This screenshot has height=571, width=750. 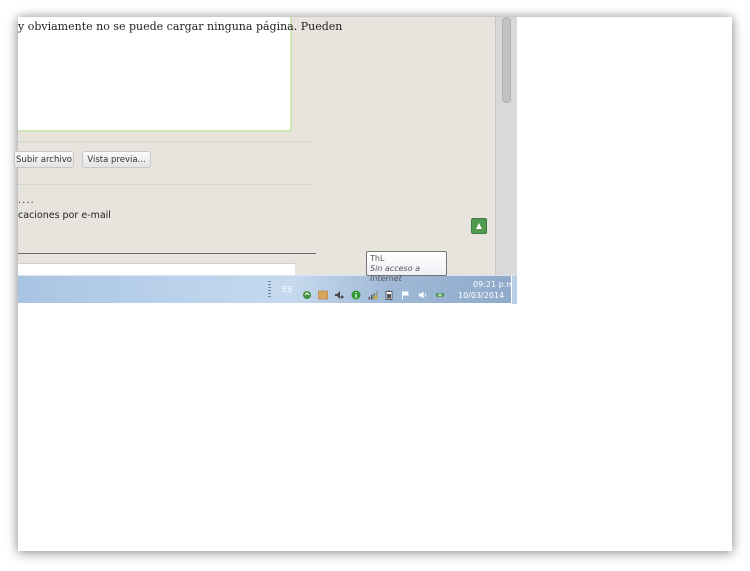 I want to click on tooltip-title: ThL, so click(x=377, y=258).